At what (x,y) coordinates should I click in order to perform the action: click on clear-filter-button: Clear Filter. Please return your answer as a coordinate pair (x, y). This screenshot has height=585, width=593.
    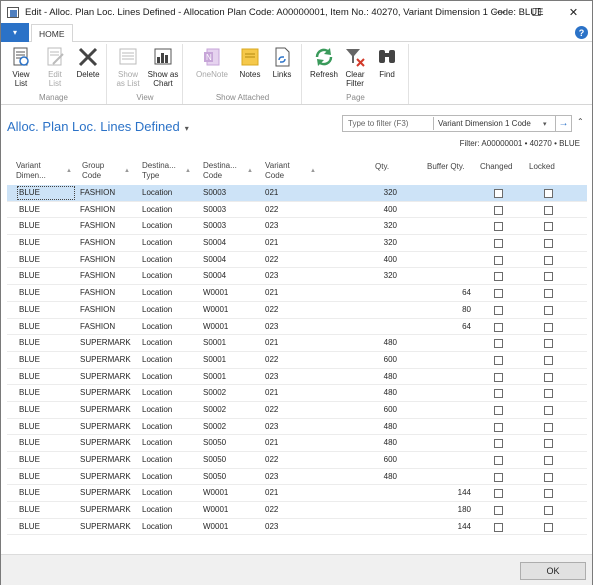
    Looking at the image, I should click on (355, 67).